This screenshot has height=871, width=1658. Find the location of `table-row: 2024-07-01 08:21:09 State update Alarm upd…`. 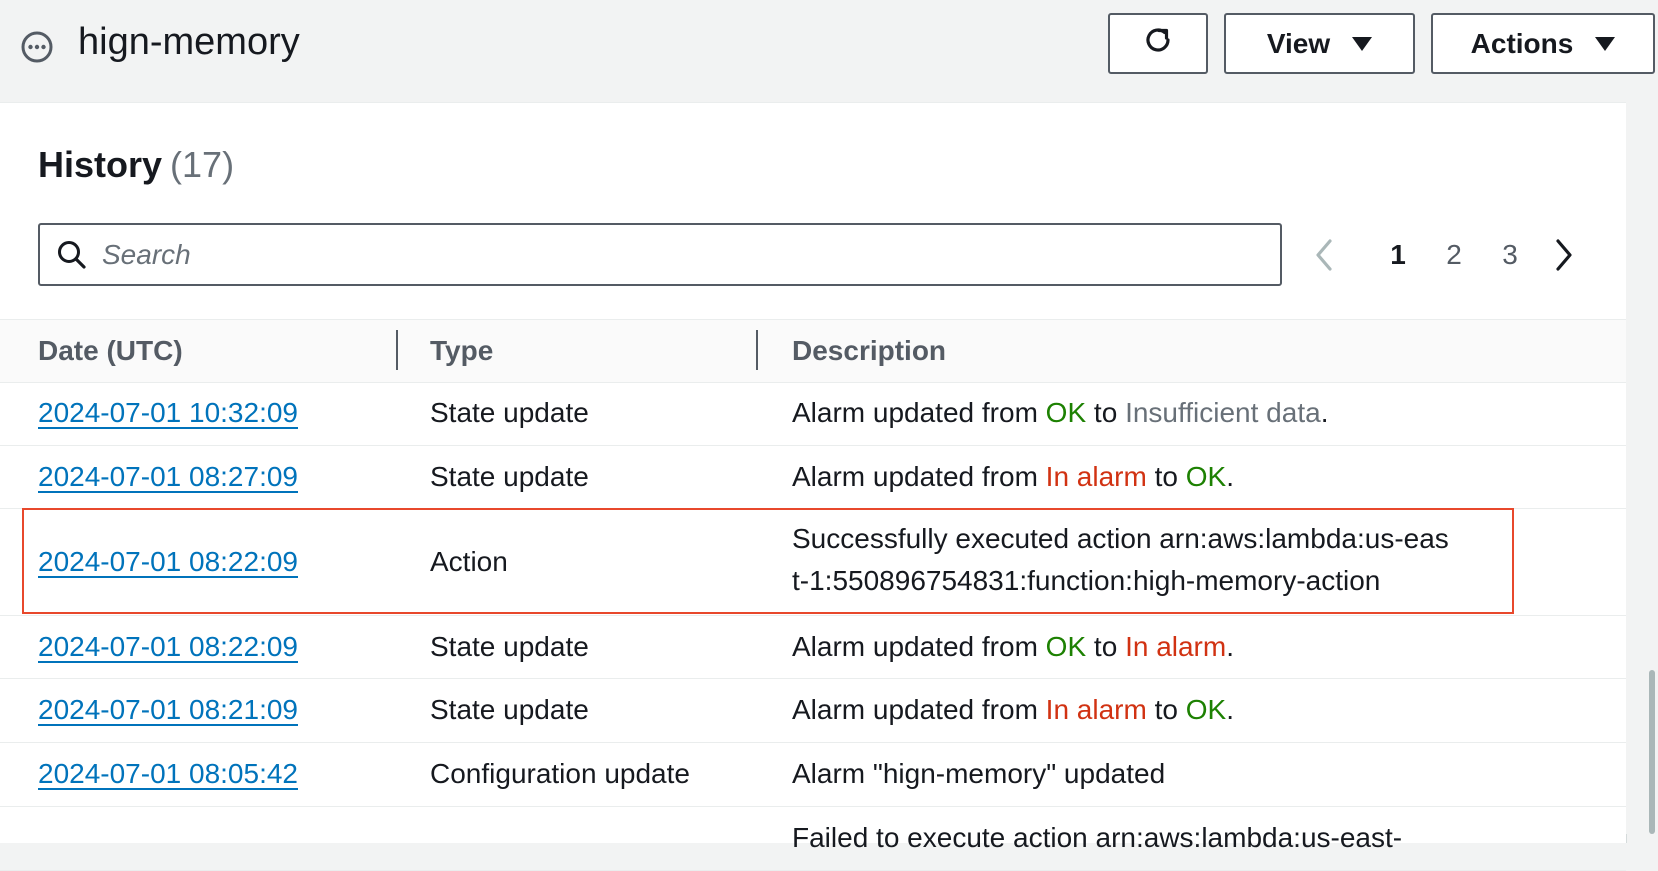

table-row: 2024-07-01 08:21:09 State update Alarm upd… is located at coordinates (813, 710).